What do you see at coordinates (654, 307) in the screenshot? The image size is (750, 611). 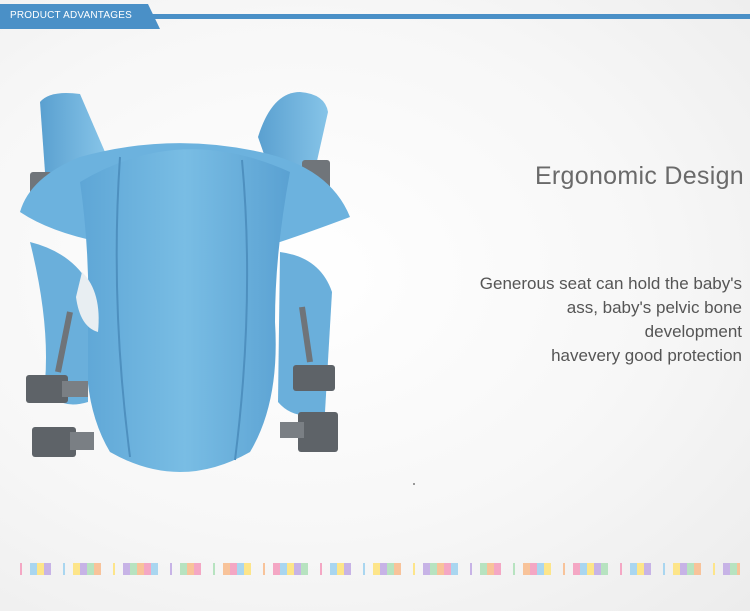 I see `description-line-2: ass, baby's pelvic bone` at bounding box center [654, 307].